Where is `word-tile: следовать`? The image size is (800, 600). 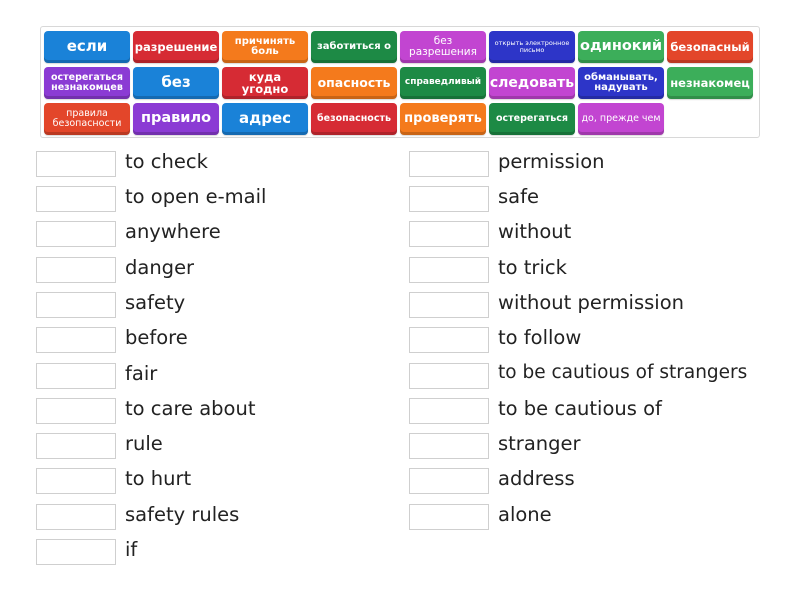 word-tile: следовать is located at coordinates (532, 83).